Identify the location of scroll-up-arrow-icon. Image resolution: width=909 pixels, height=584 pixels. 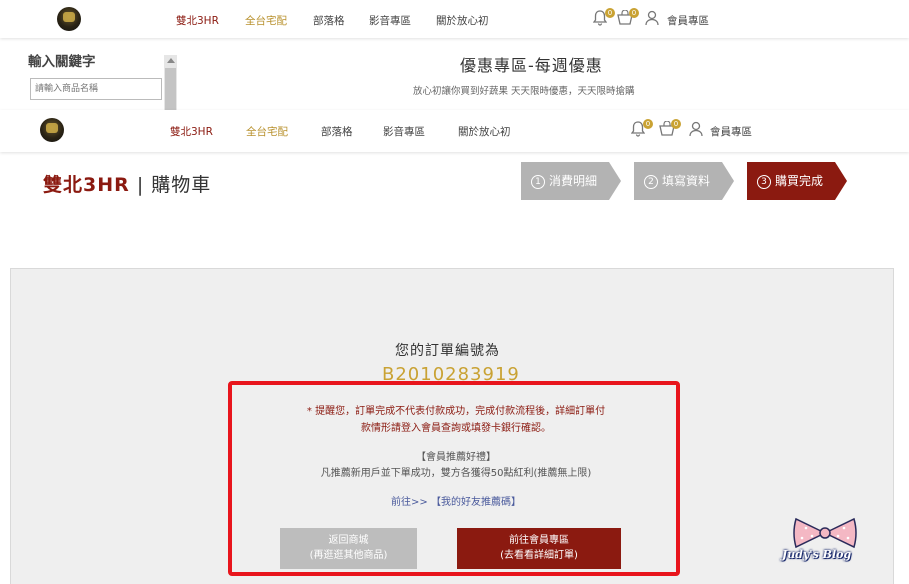
(171, 60).